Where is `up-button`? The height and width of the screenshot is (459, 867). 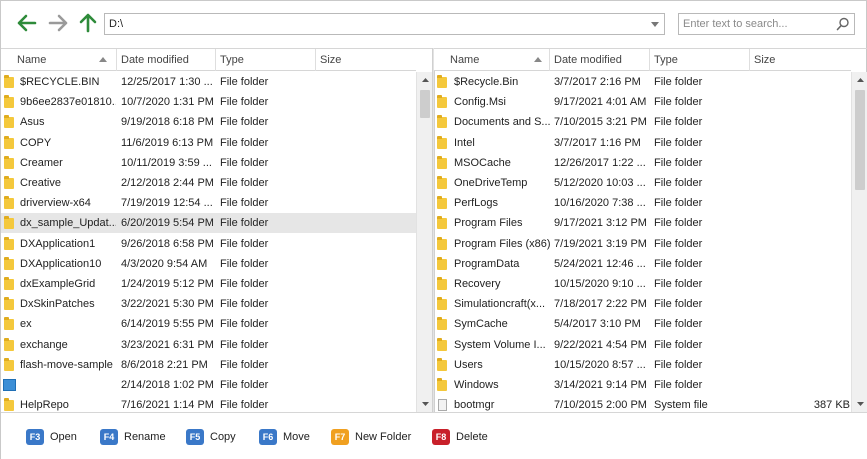 up-button is located at coordinates (88, 23).